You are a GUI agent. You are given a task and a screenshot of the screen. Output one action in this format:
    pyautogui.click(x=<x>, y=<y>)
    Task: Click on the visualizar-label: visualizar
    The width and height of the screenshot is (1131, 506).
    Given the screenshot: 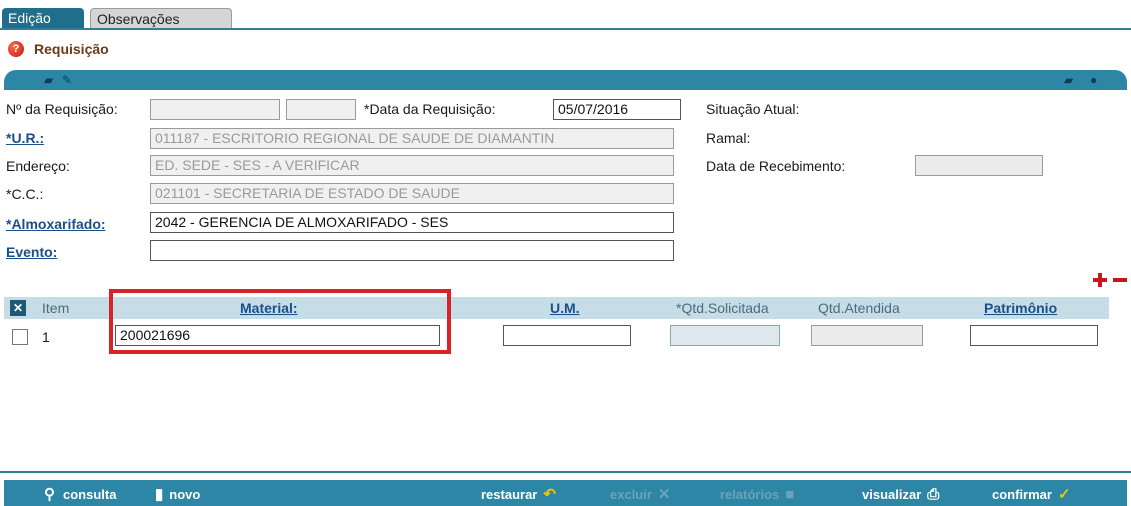 What is the action you would take?
    pyautogui.click(x=892, y=494)
    